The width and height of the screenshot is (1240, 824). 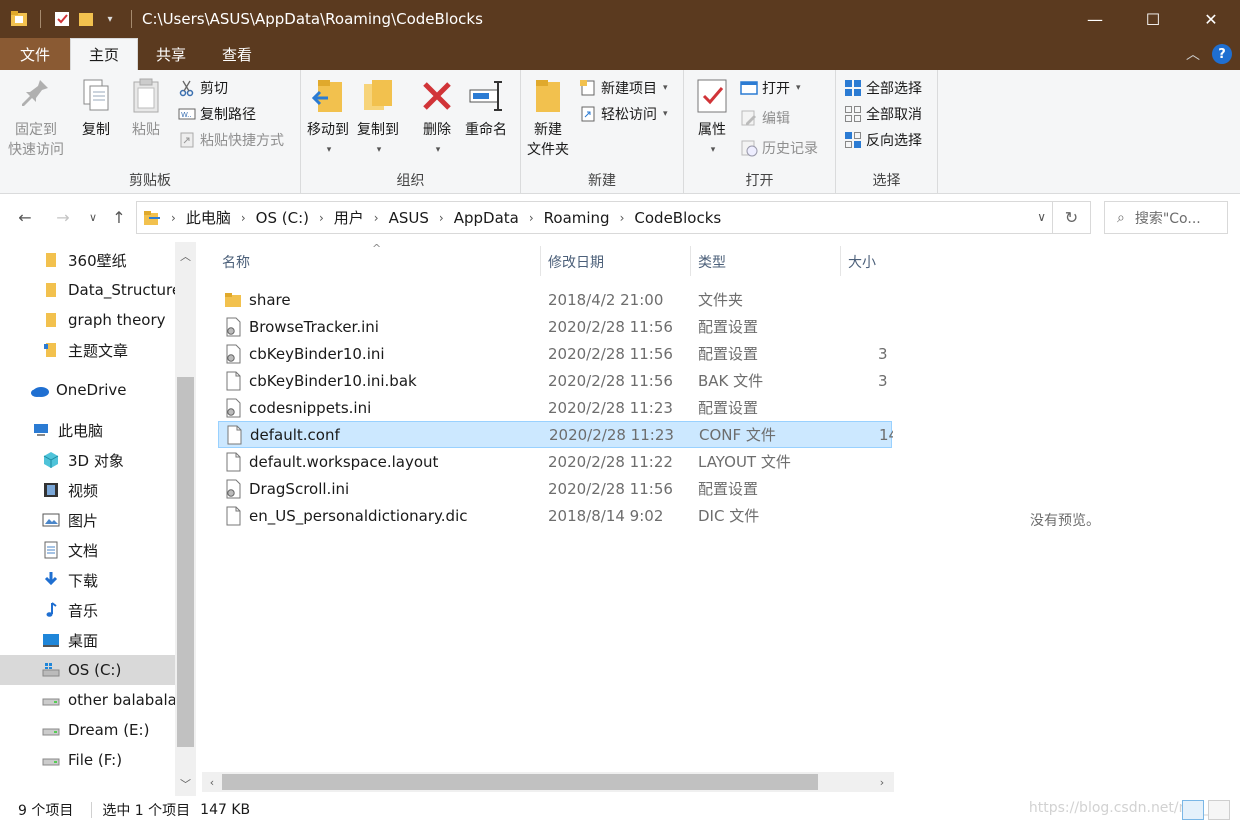 I want to click on back-arrow-icon: ←, so click(x=25, y=217).